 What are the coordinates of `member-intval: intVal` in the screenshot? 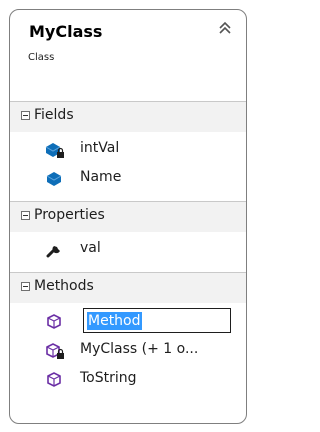 It's located at (128, 150).